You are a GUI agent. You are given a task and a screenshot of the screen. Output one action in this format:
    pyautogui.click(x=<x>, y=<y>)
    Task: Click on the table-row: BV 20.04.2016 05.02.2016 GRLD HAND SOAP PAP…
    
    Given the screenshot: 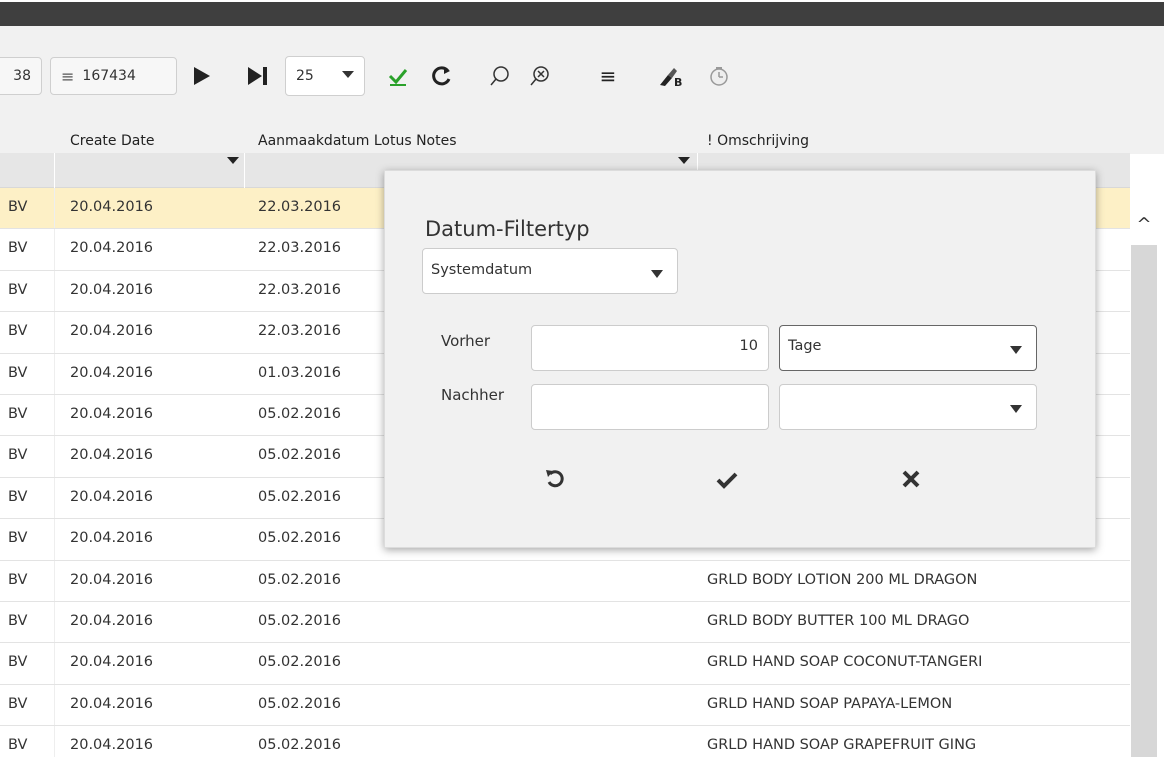 What is the action you would take?
    pyautogui.click(x=565, y=705)
    